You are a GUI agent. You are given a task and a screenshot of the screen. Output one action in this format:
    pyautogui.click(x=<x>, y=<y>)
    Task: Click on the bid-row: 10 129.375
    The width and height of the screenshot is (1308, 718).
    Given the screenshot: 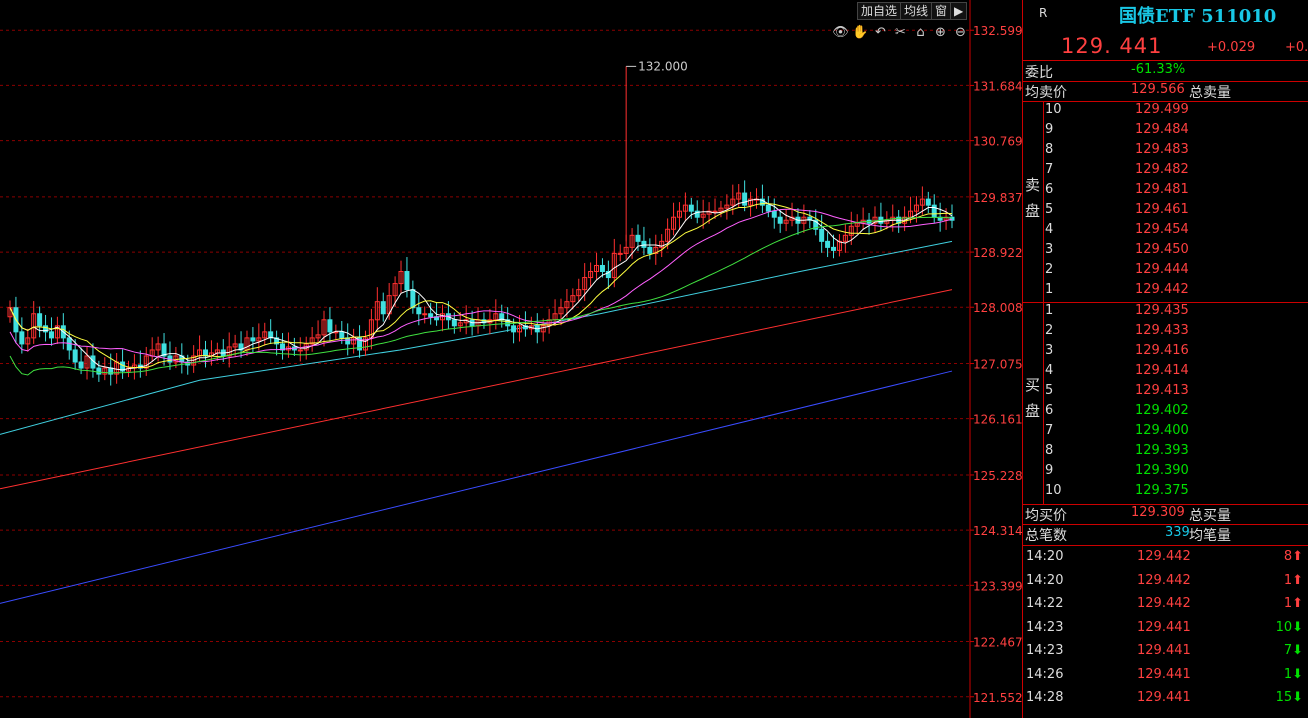 What is the action you would take?
    pyautogui.click(x=1165, y=493)
    